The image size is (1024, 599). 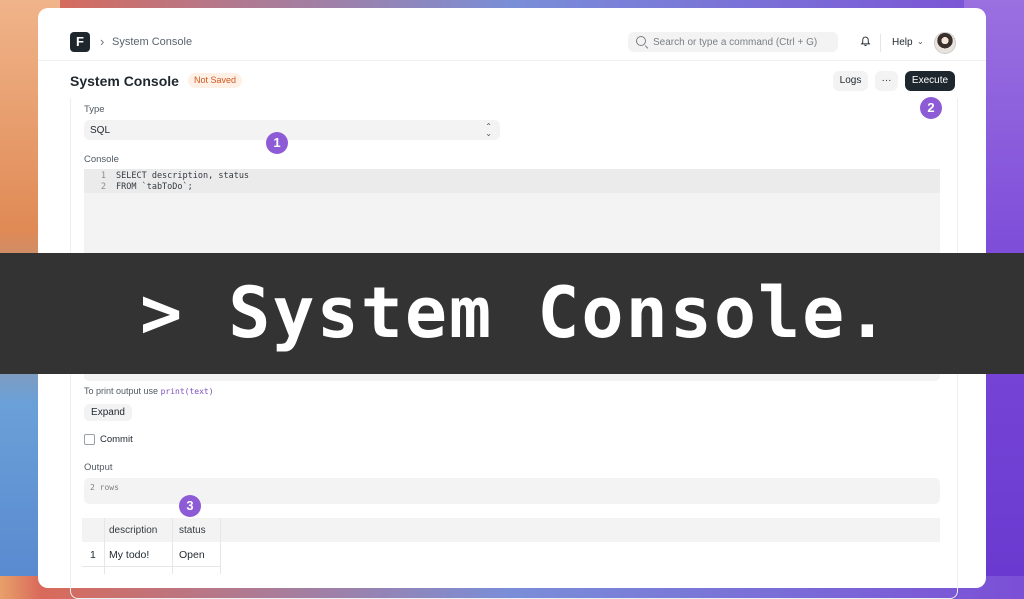 I want to click on step-marker-3: 3, so click(x=190, y=506).